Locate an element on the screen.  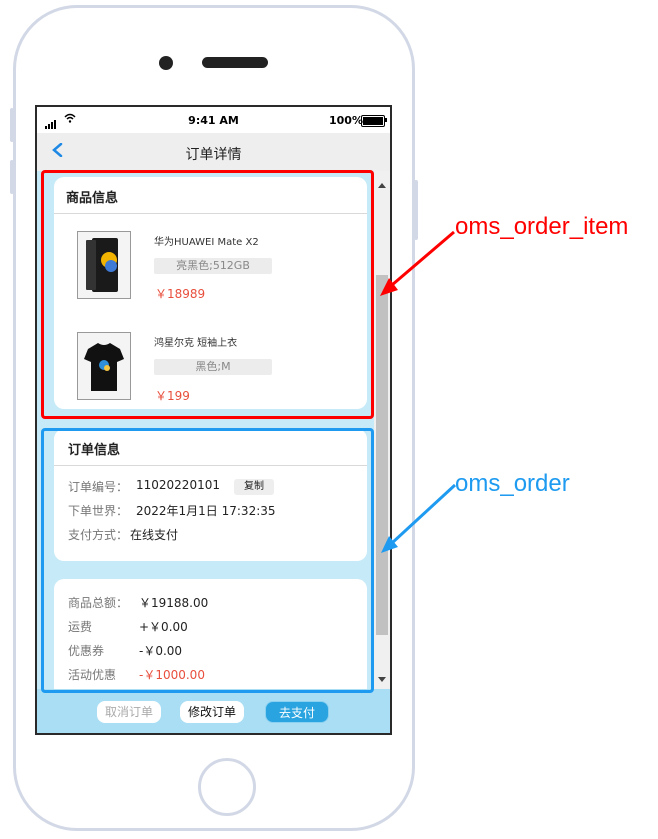
red-arrow-line is located at coordinates (423, 258).